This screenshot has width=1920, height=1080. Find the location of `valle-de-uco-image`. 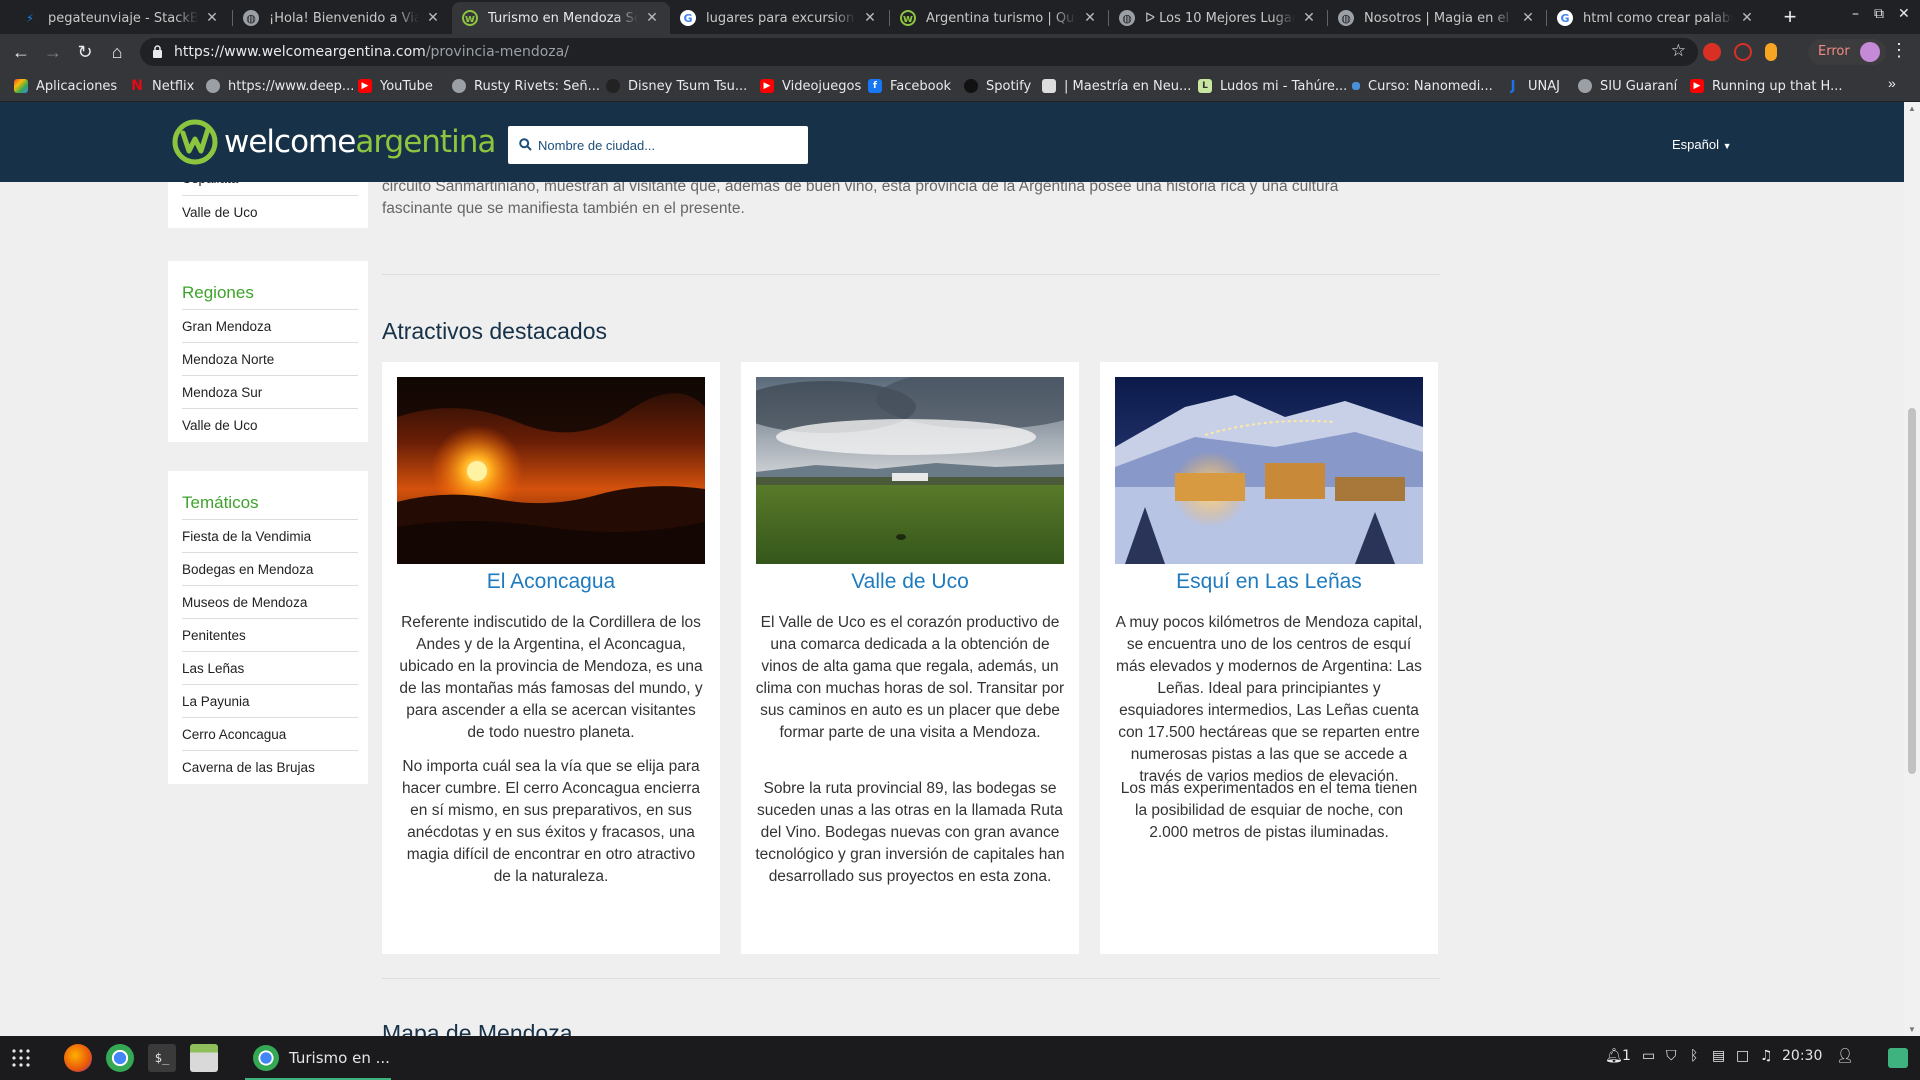

valle-de-uco-image is located at coordinates (910, 470).